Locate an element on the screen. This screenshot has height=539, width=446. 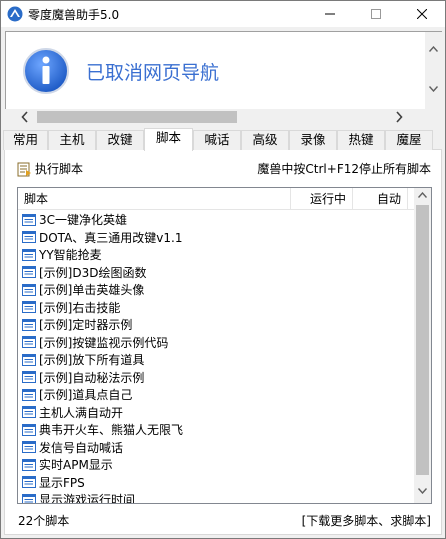
tab-script: 脚本 is located at coordinates (168, 139).